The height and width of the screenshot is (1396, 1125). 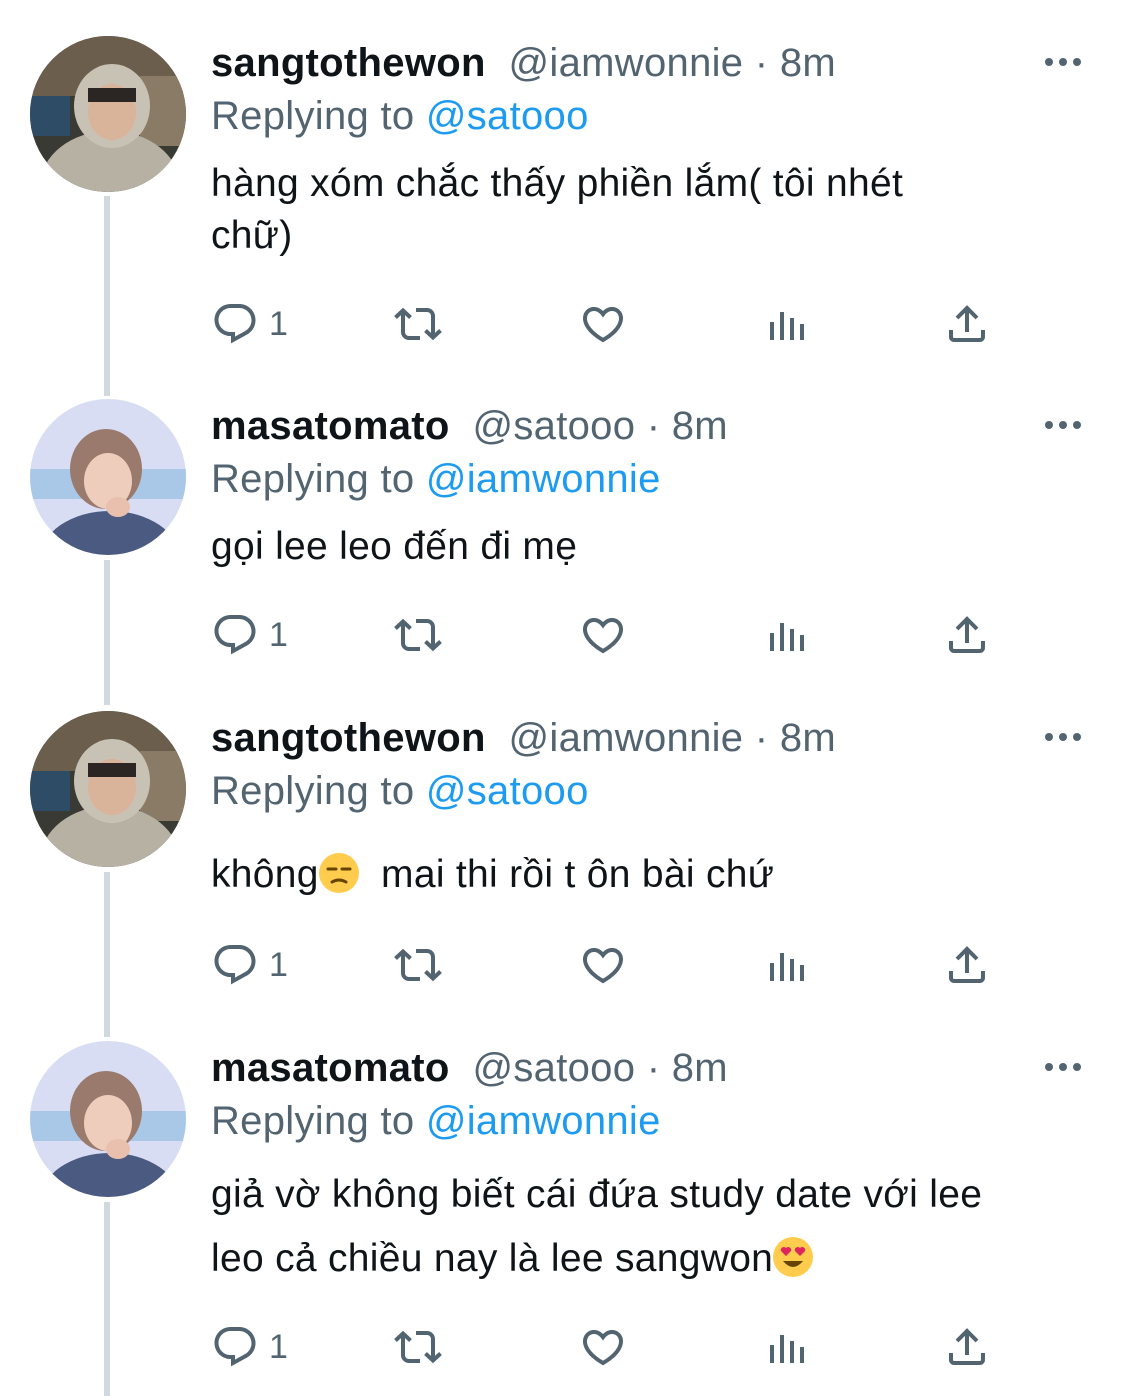 What do you see at coordinates (394, 546) in the screenshot?
I see `tweet-text-line: gọi lee leo đến đi mẹ` at bounding box center [394, 546].